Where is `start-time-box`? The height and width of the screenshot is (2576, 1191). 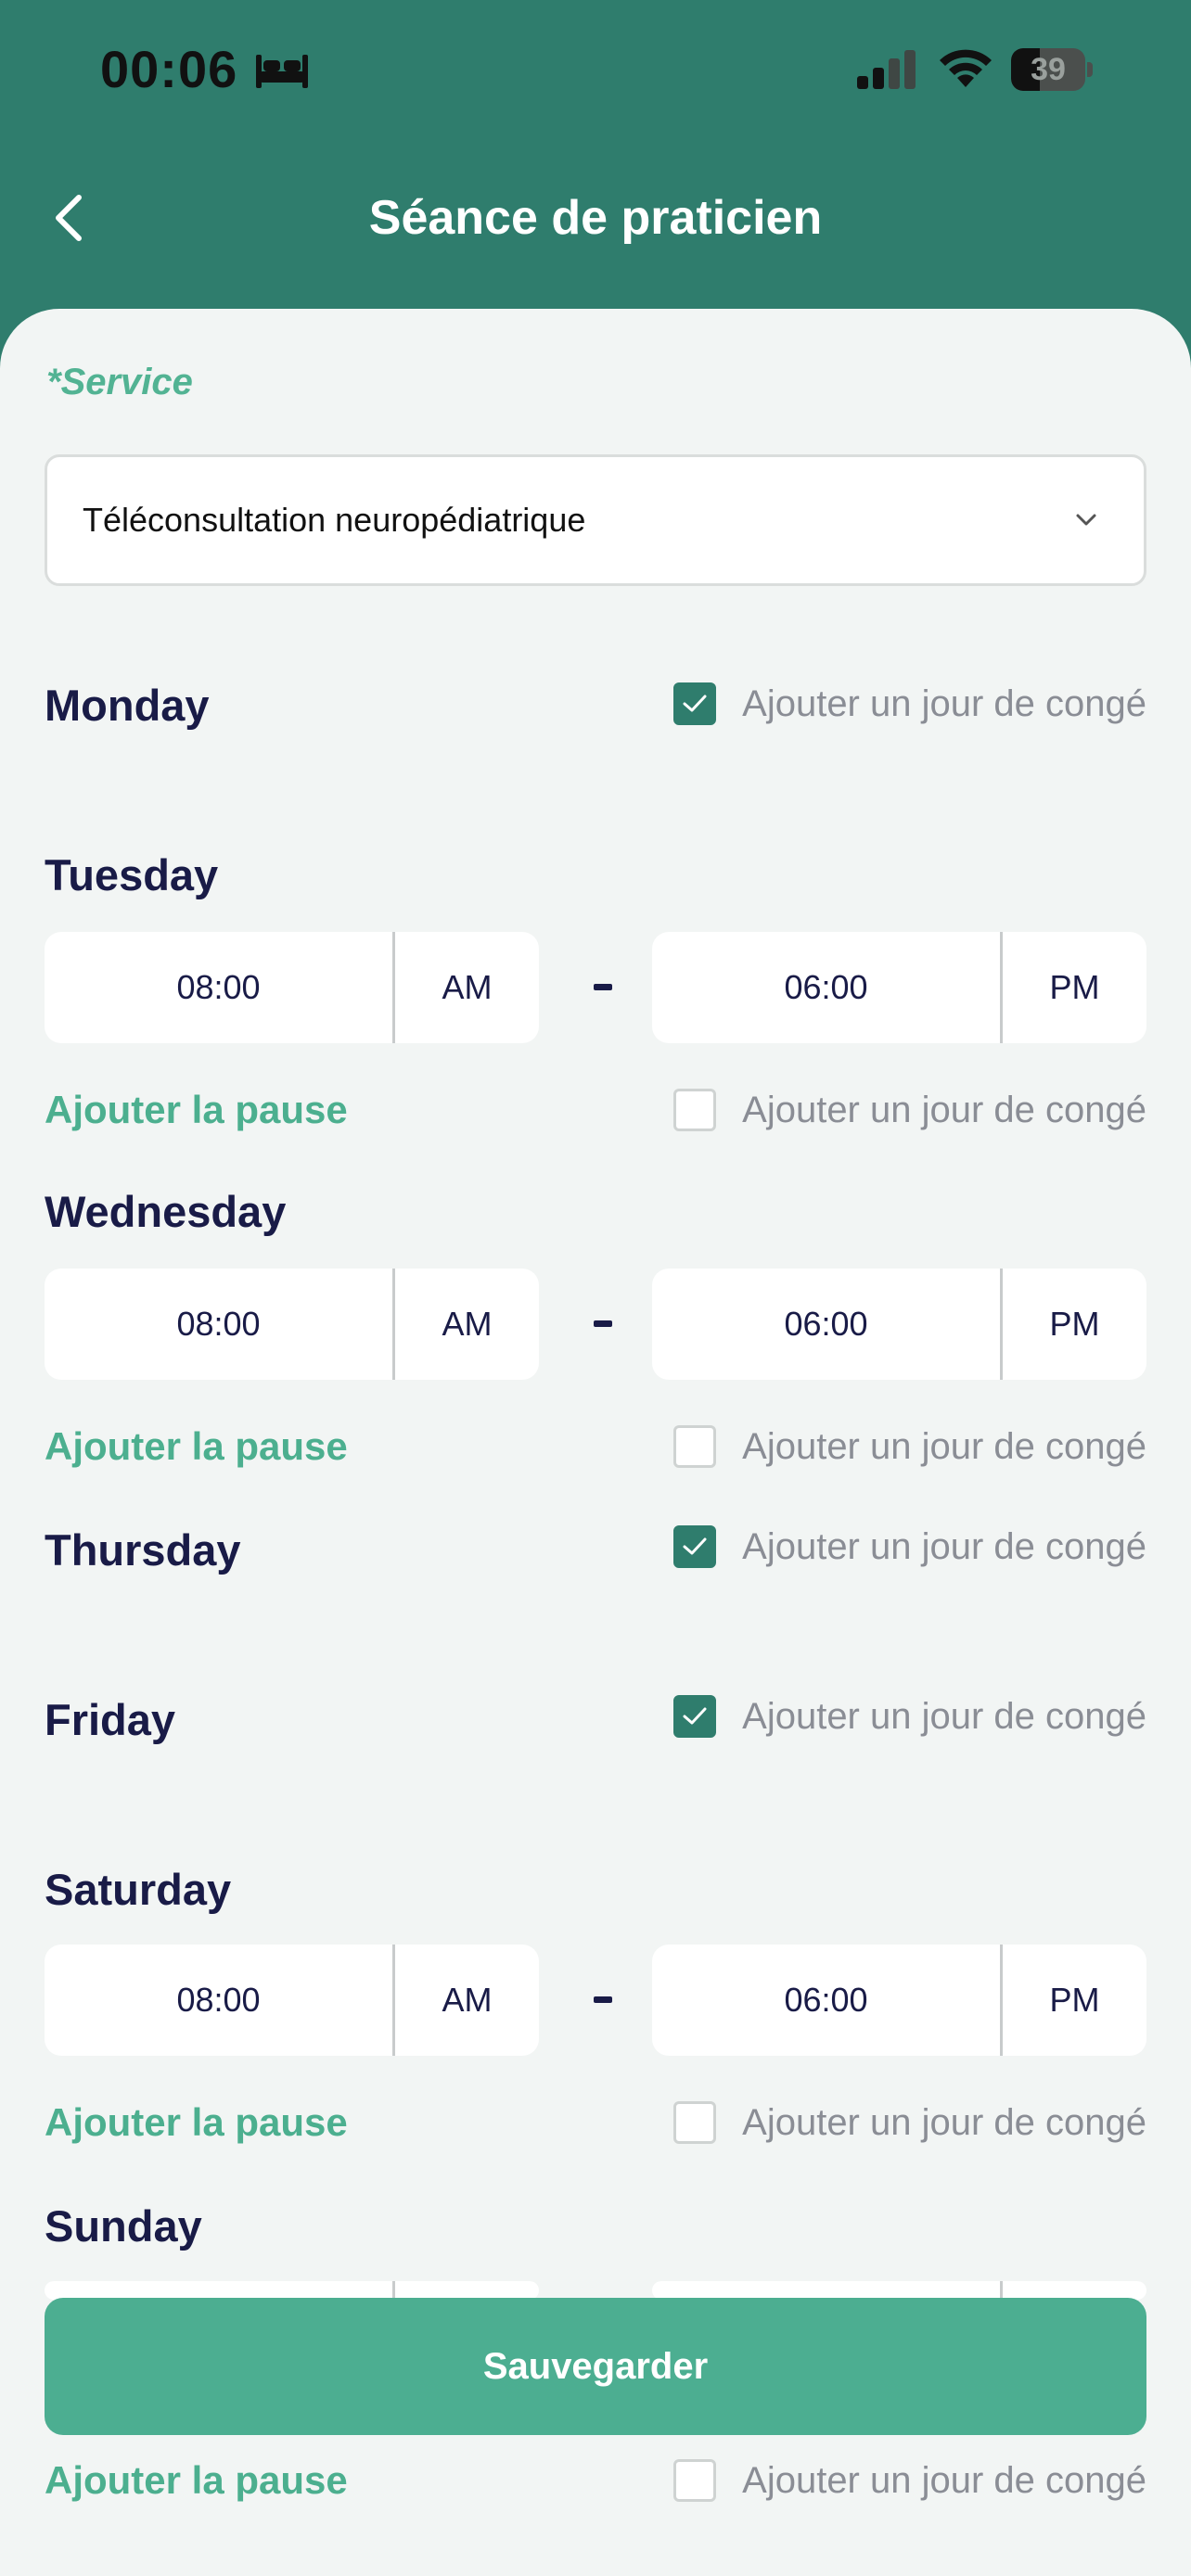 start-time-box is located at coordinates (292, 2290).